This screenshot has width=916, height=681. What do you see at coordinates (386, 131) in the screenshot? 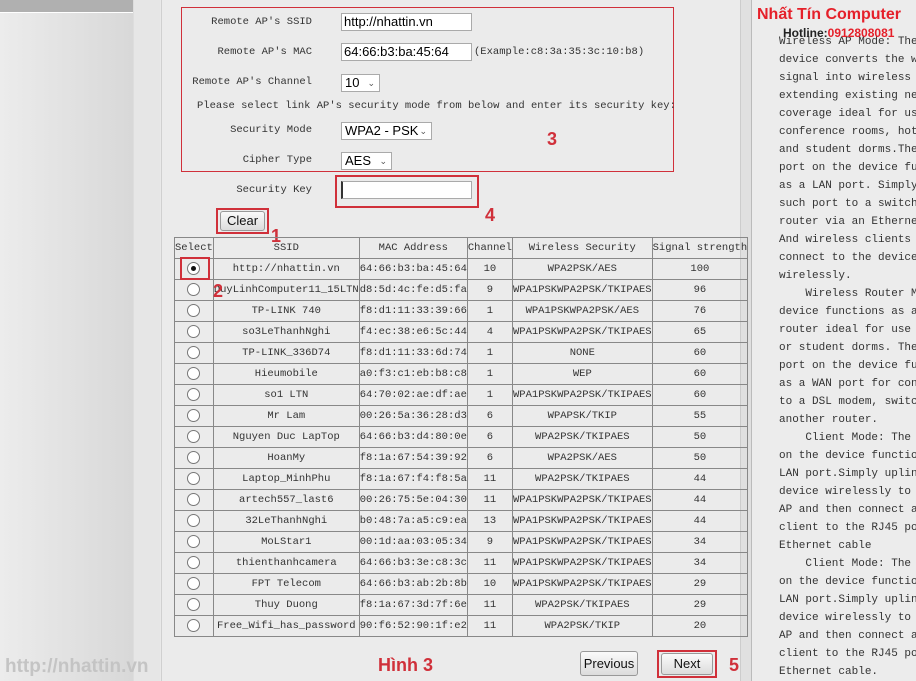
I see `security-mode-select: WPA2 - PSK ⌄` at bounding box center [386, 131].